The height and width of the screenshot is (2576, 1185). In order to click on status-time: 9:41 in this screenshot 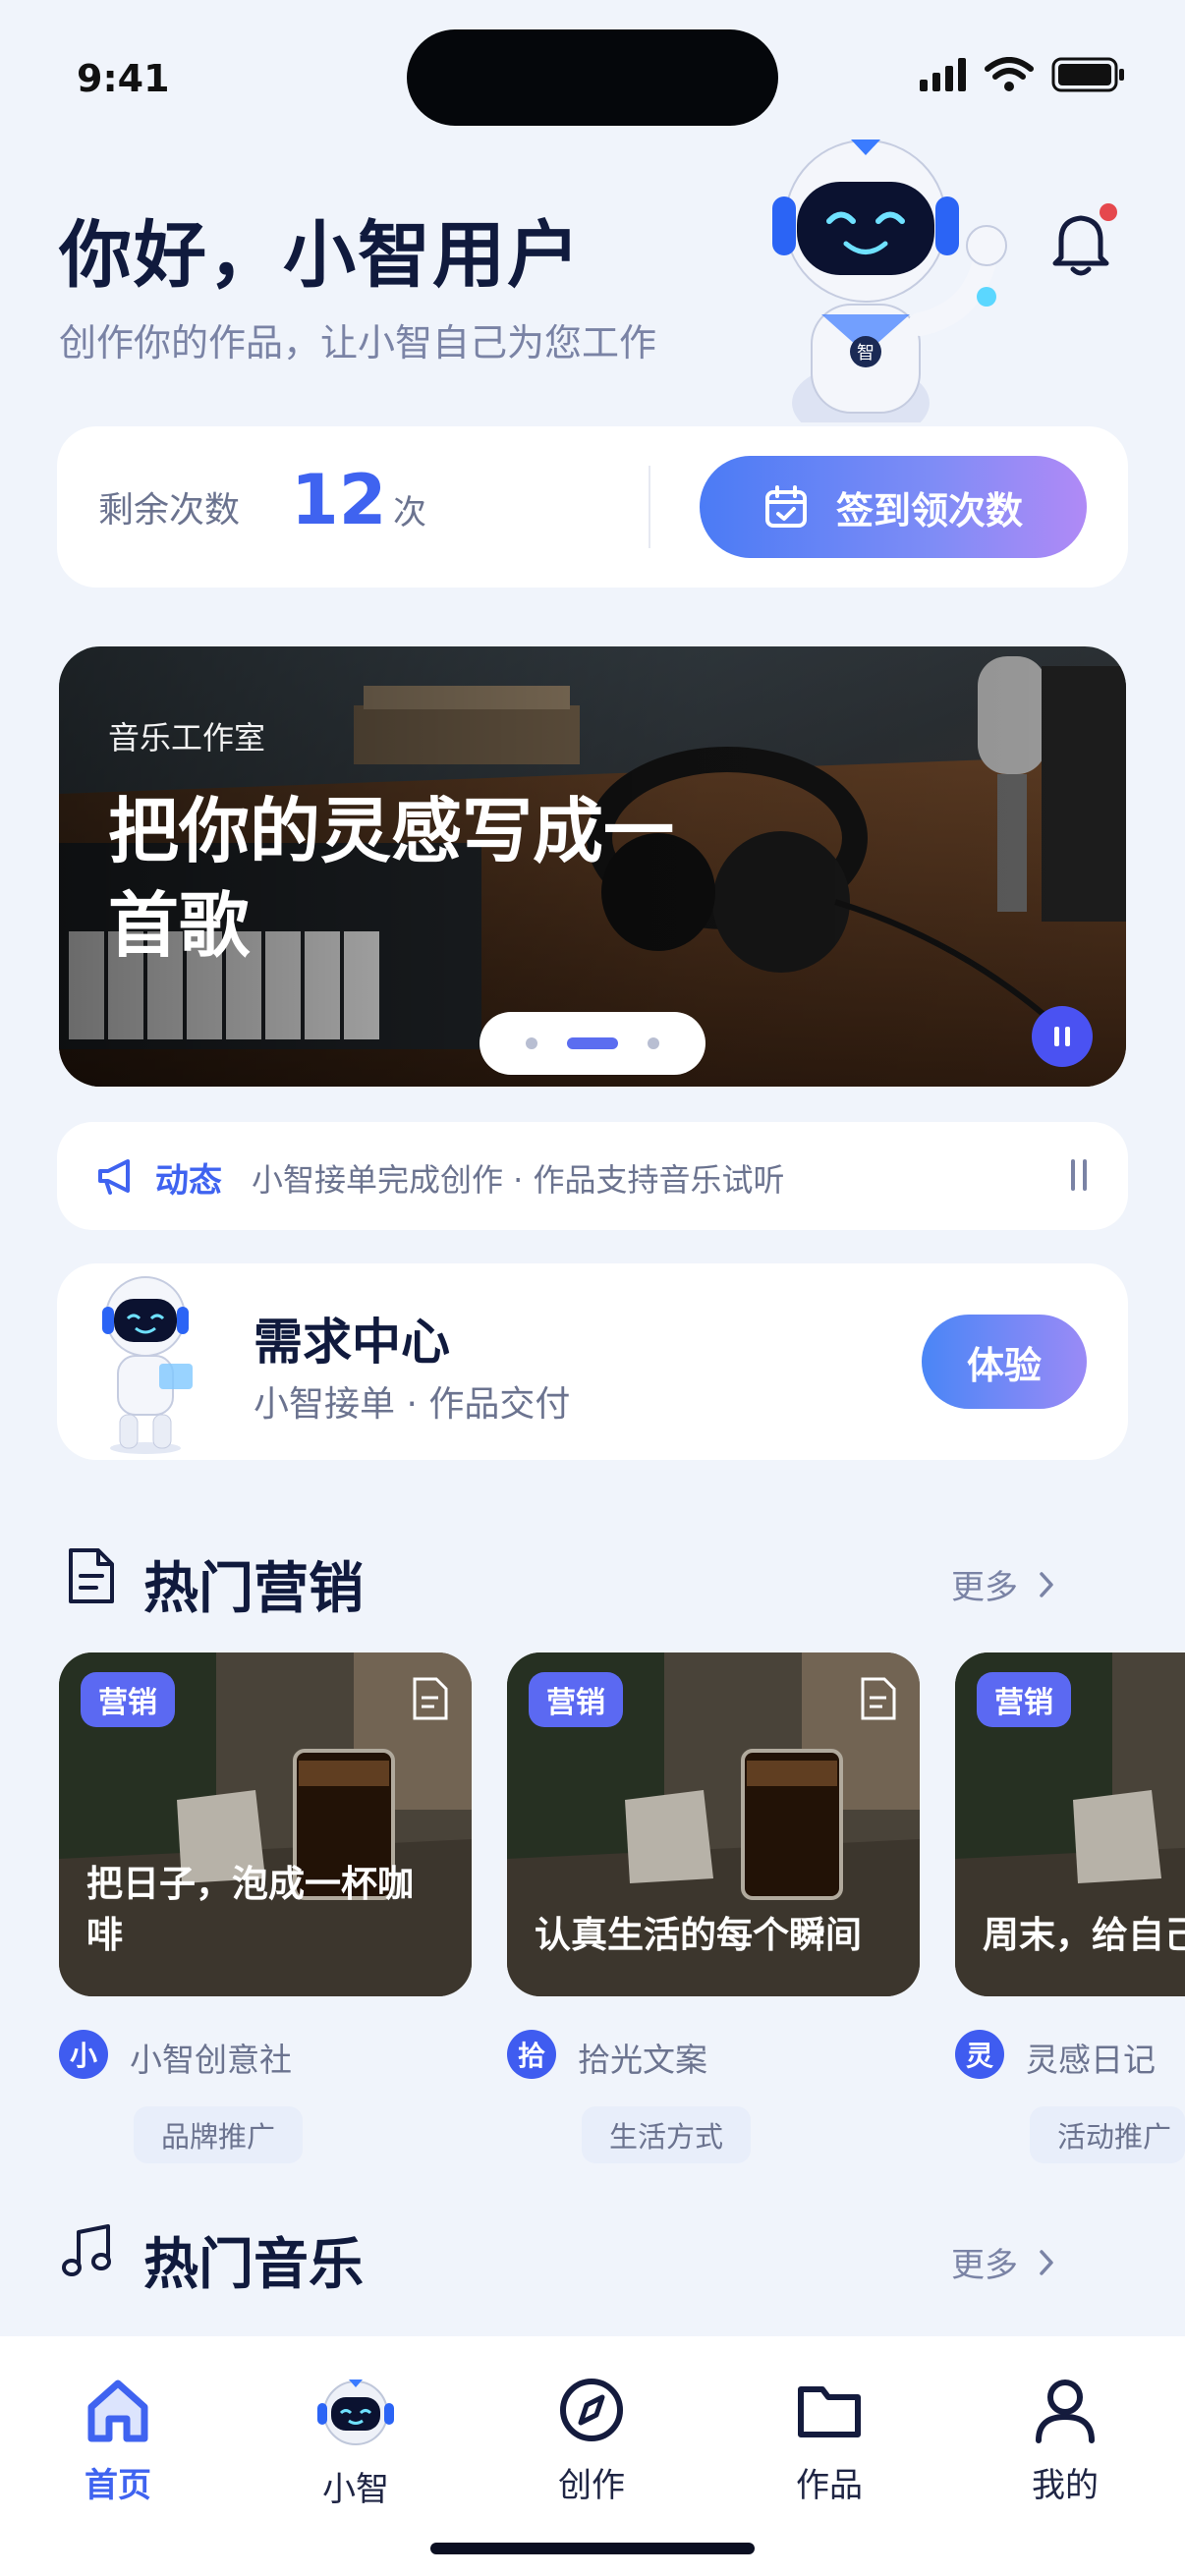, I will do `click(124, 78)`.